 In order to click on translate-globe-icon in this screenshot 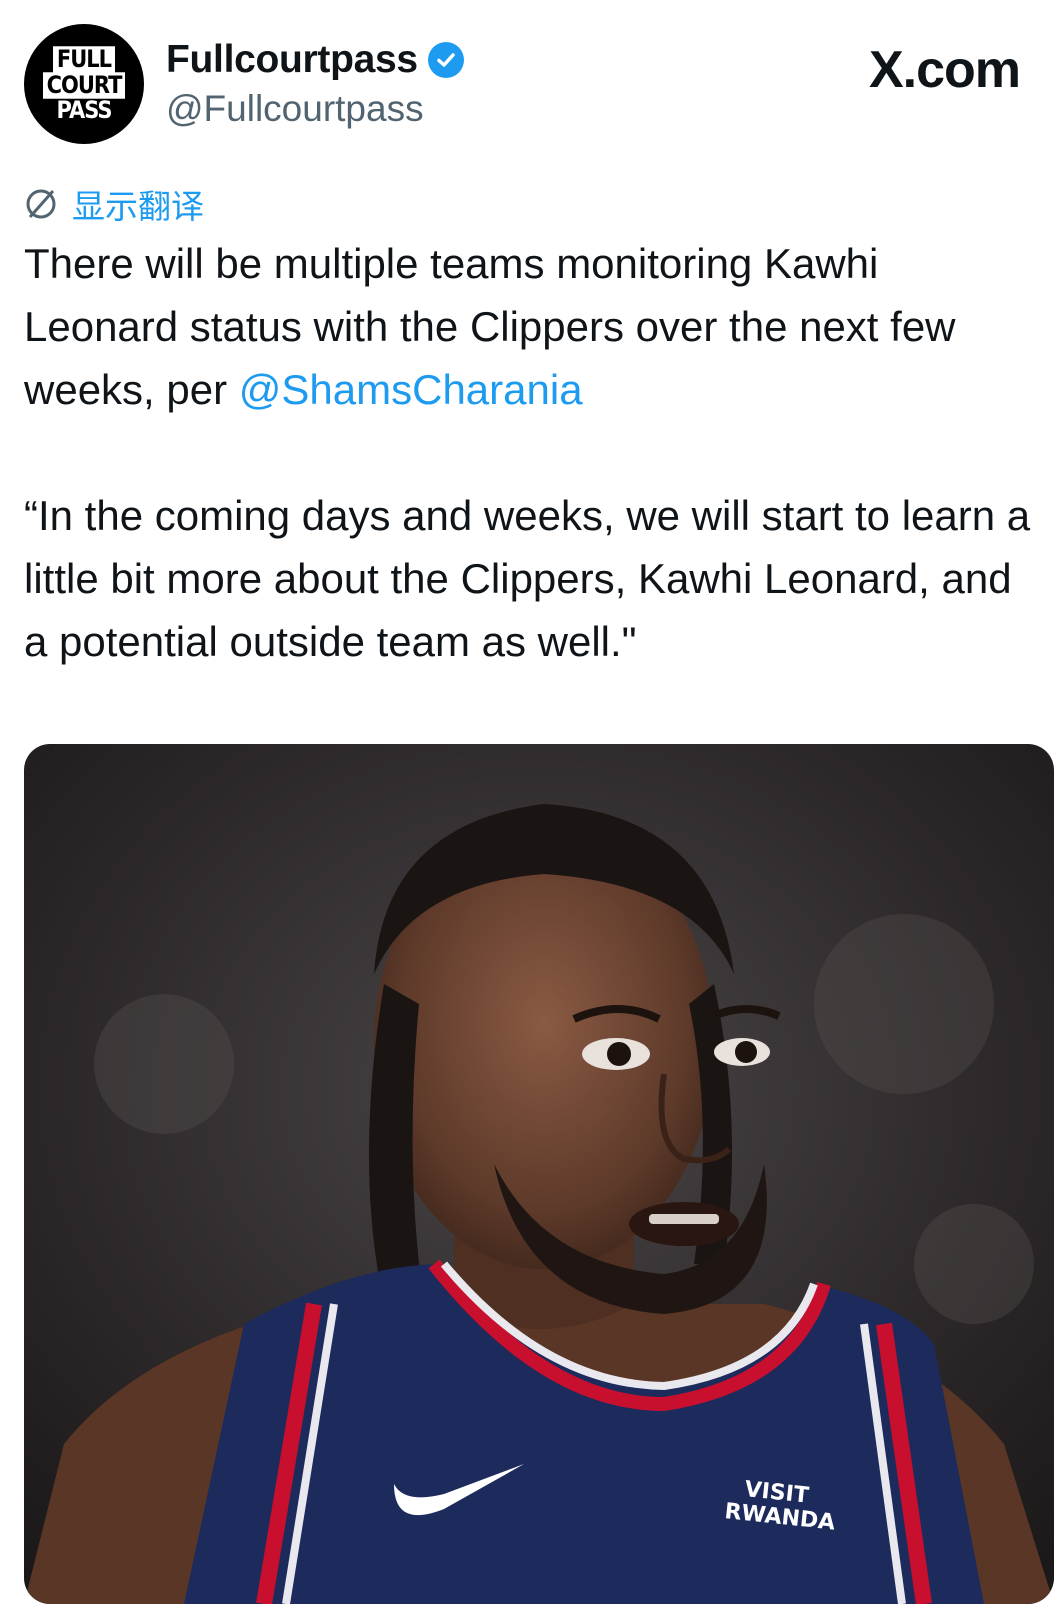, I will do `click(41, 204)`.